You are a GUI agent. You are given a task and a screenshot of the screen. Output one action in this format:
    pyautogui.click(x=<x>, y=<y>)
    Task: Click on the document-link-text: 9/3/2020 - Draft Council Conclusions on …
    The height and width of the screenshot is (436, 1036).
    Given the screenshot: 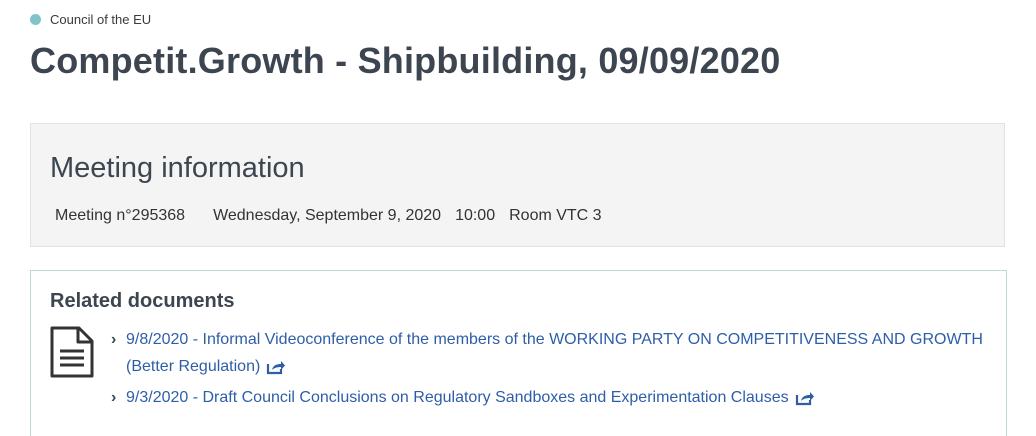 What is the action you would take?
    pyautogui.click(x=457, y=397)
    